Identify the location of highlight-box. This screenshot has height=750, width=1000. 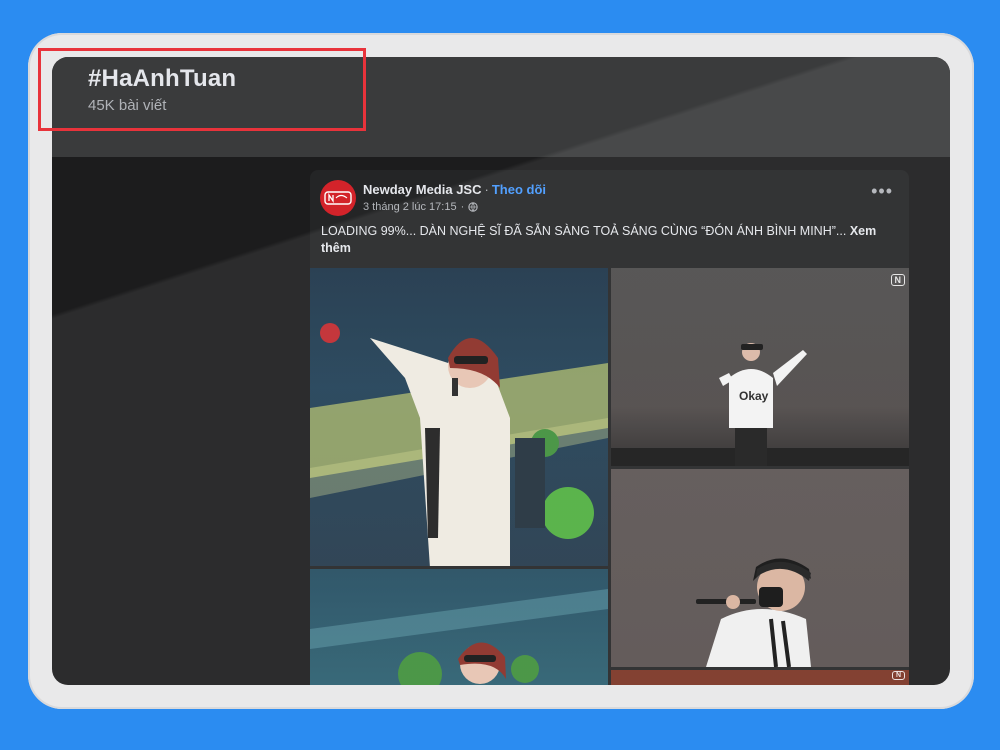
(202, 89).